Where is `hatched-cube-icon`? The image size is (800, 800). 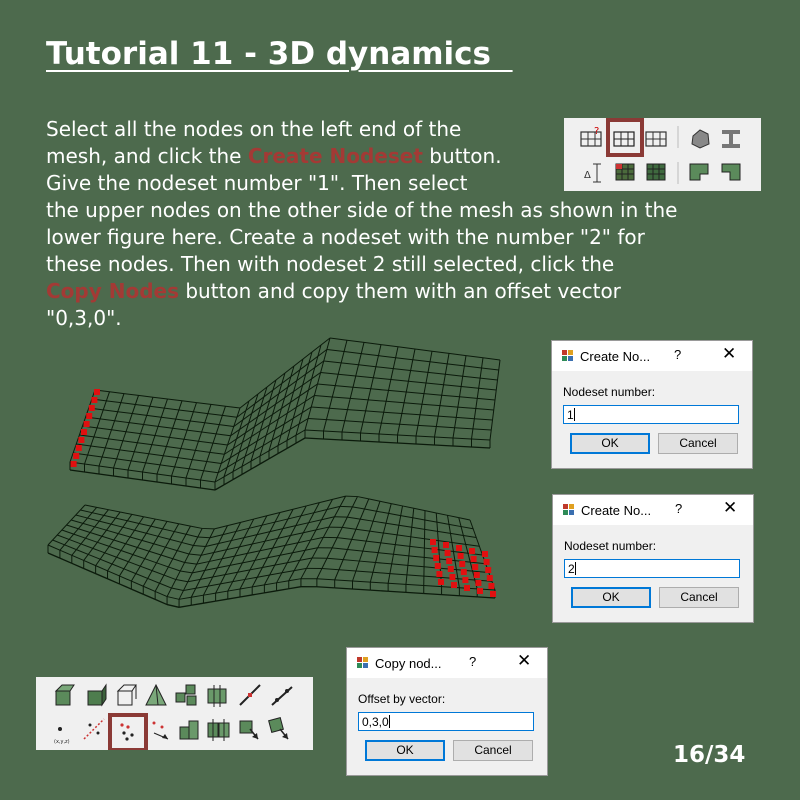
hatched-cube-icon is located at coordinates (64, 695).